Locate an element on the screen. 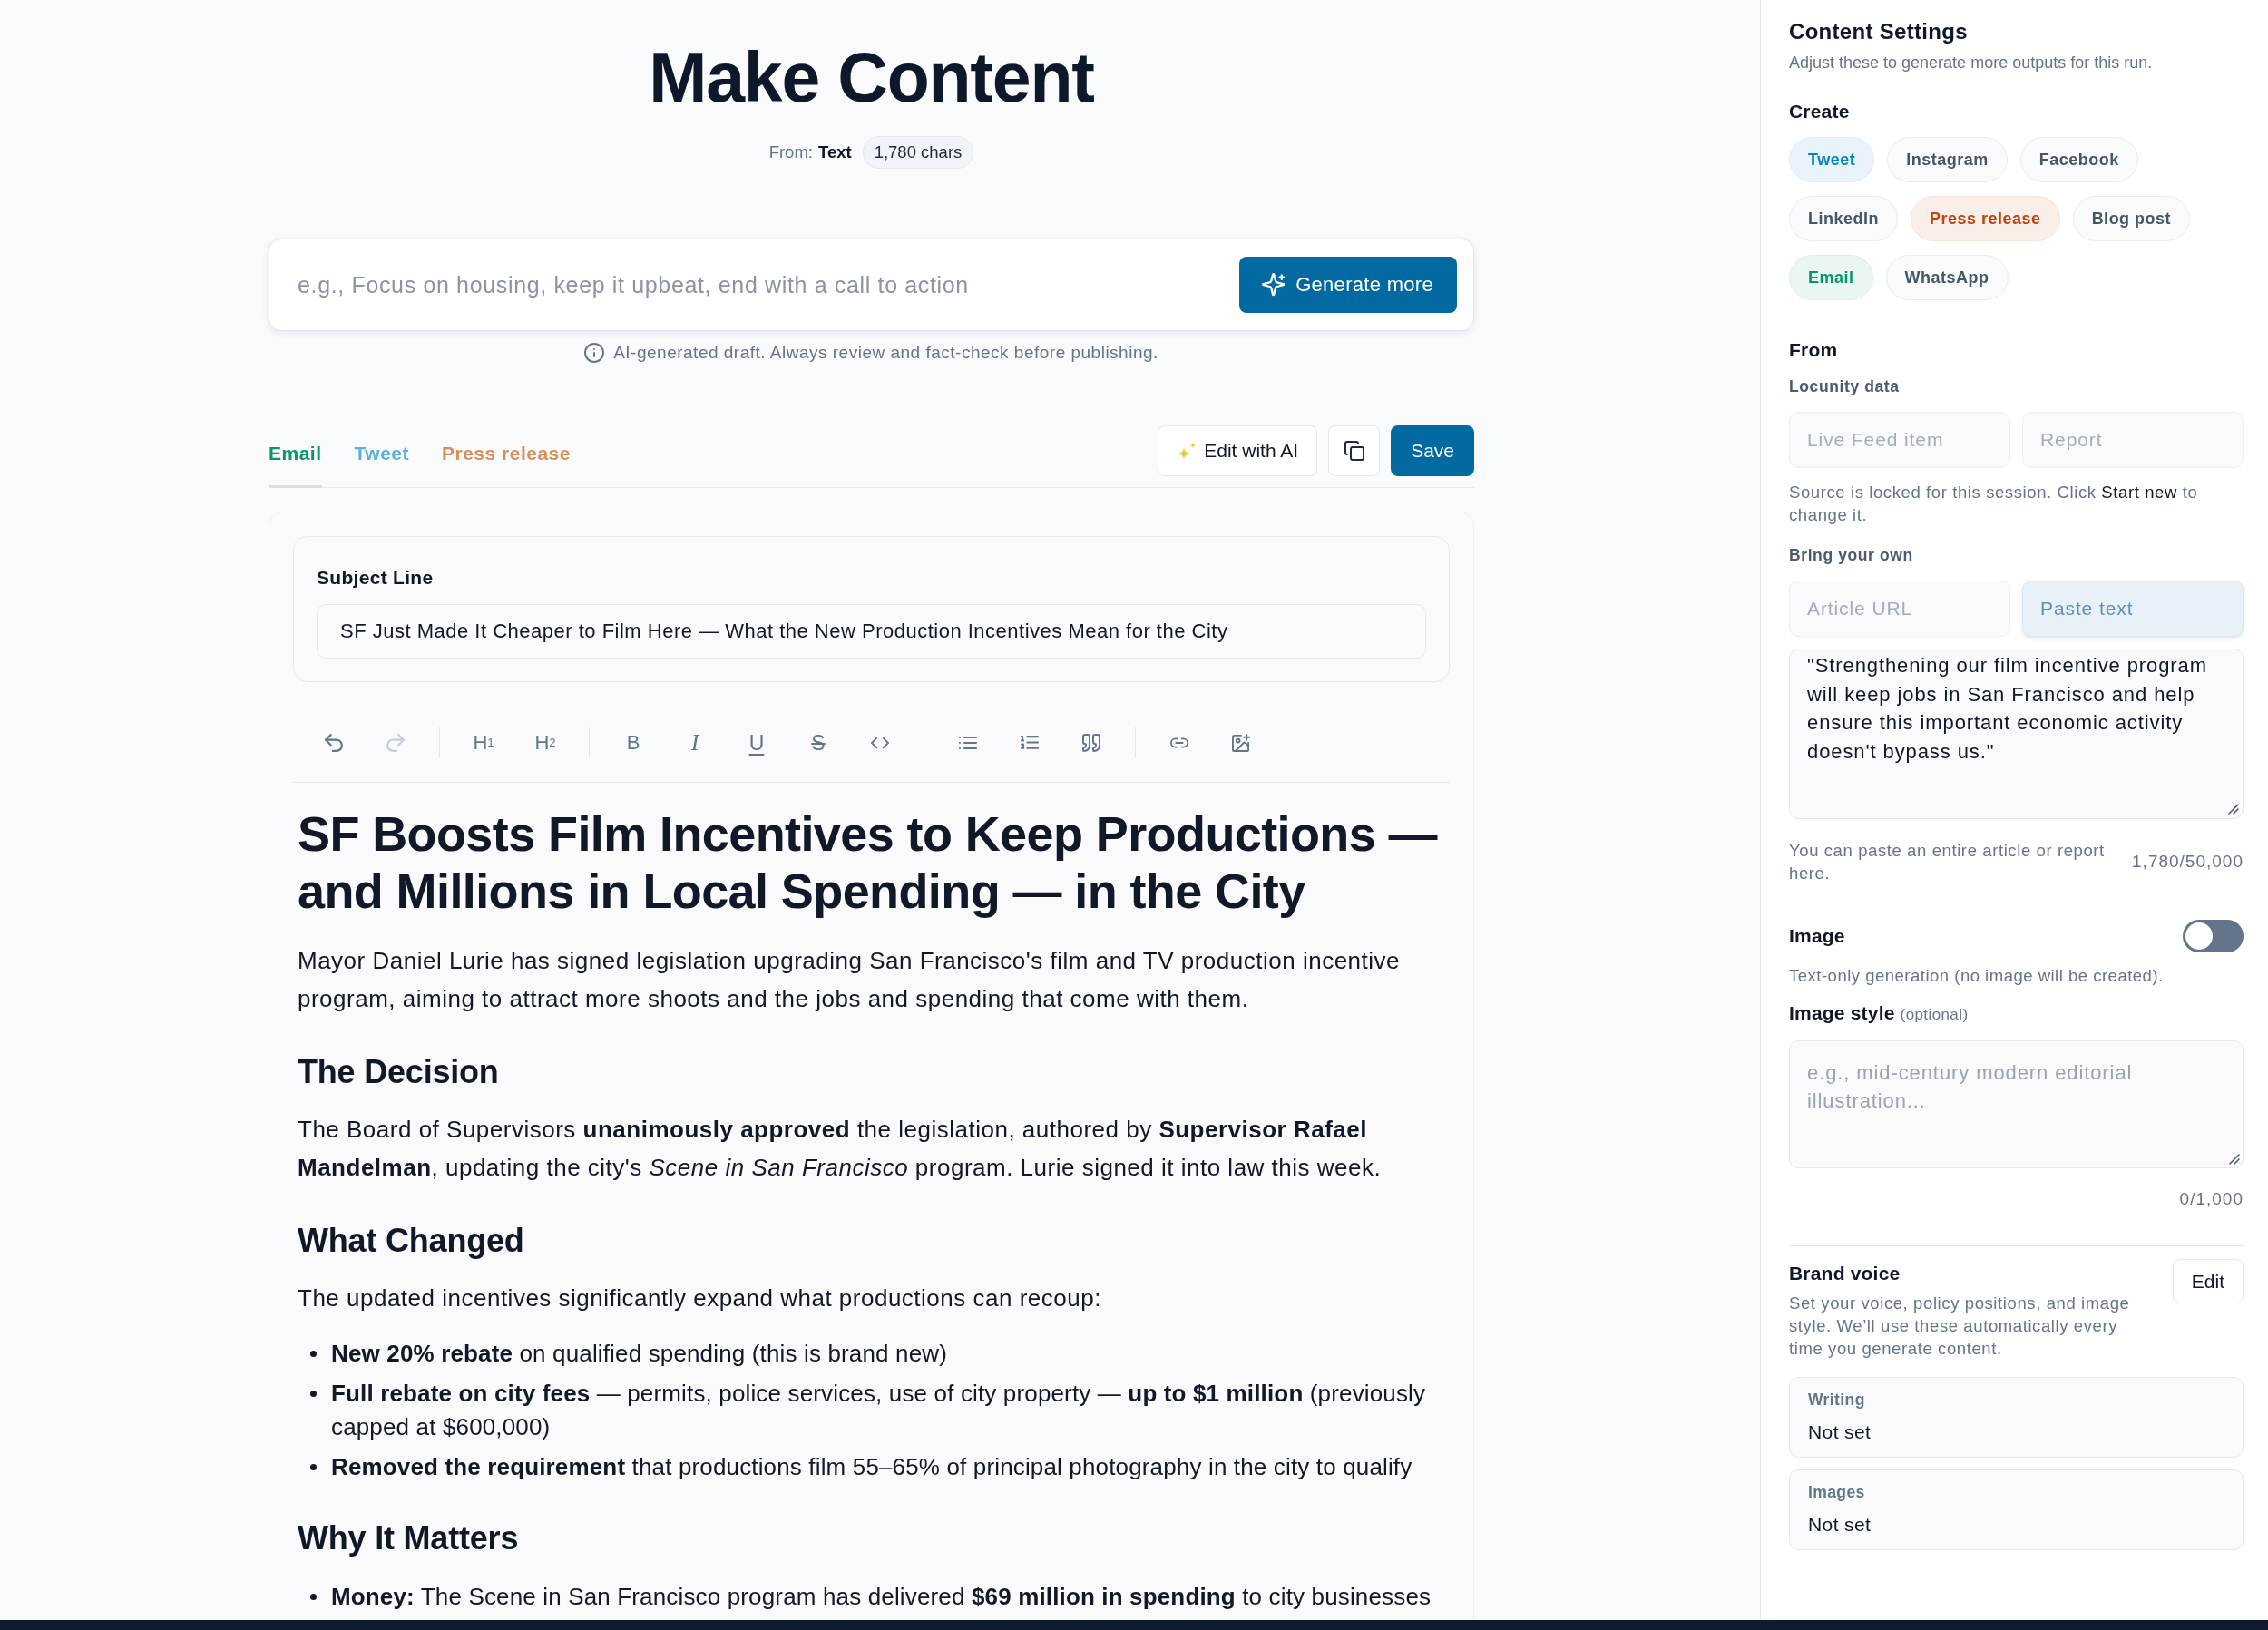 Image resolution: width=2268 pixels, height=1630 pixels. edit-button: Edit is located at coordinates (2208, 1281).